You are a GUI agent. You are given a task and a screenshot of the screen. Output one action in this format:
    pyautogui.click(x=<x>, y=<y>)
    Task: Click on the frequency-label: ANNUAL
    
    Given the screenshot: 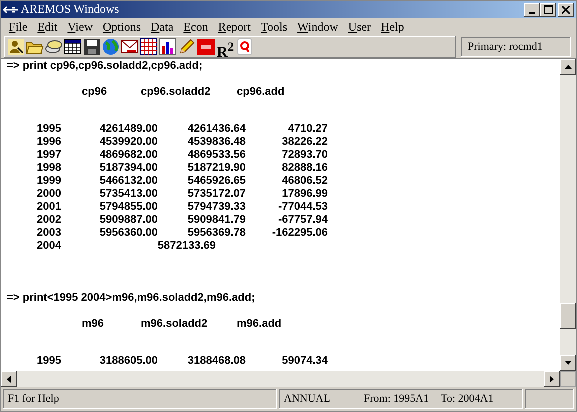 What is the action you would take?
    pyautogui.click(x=308, y=399)
    